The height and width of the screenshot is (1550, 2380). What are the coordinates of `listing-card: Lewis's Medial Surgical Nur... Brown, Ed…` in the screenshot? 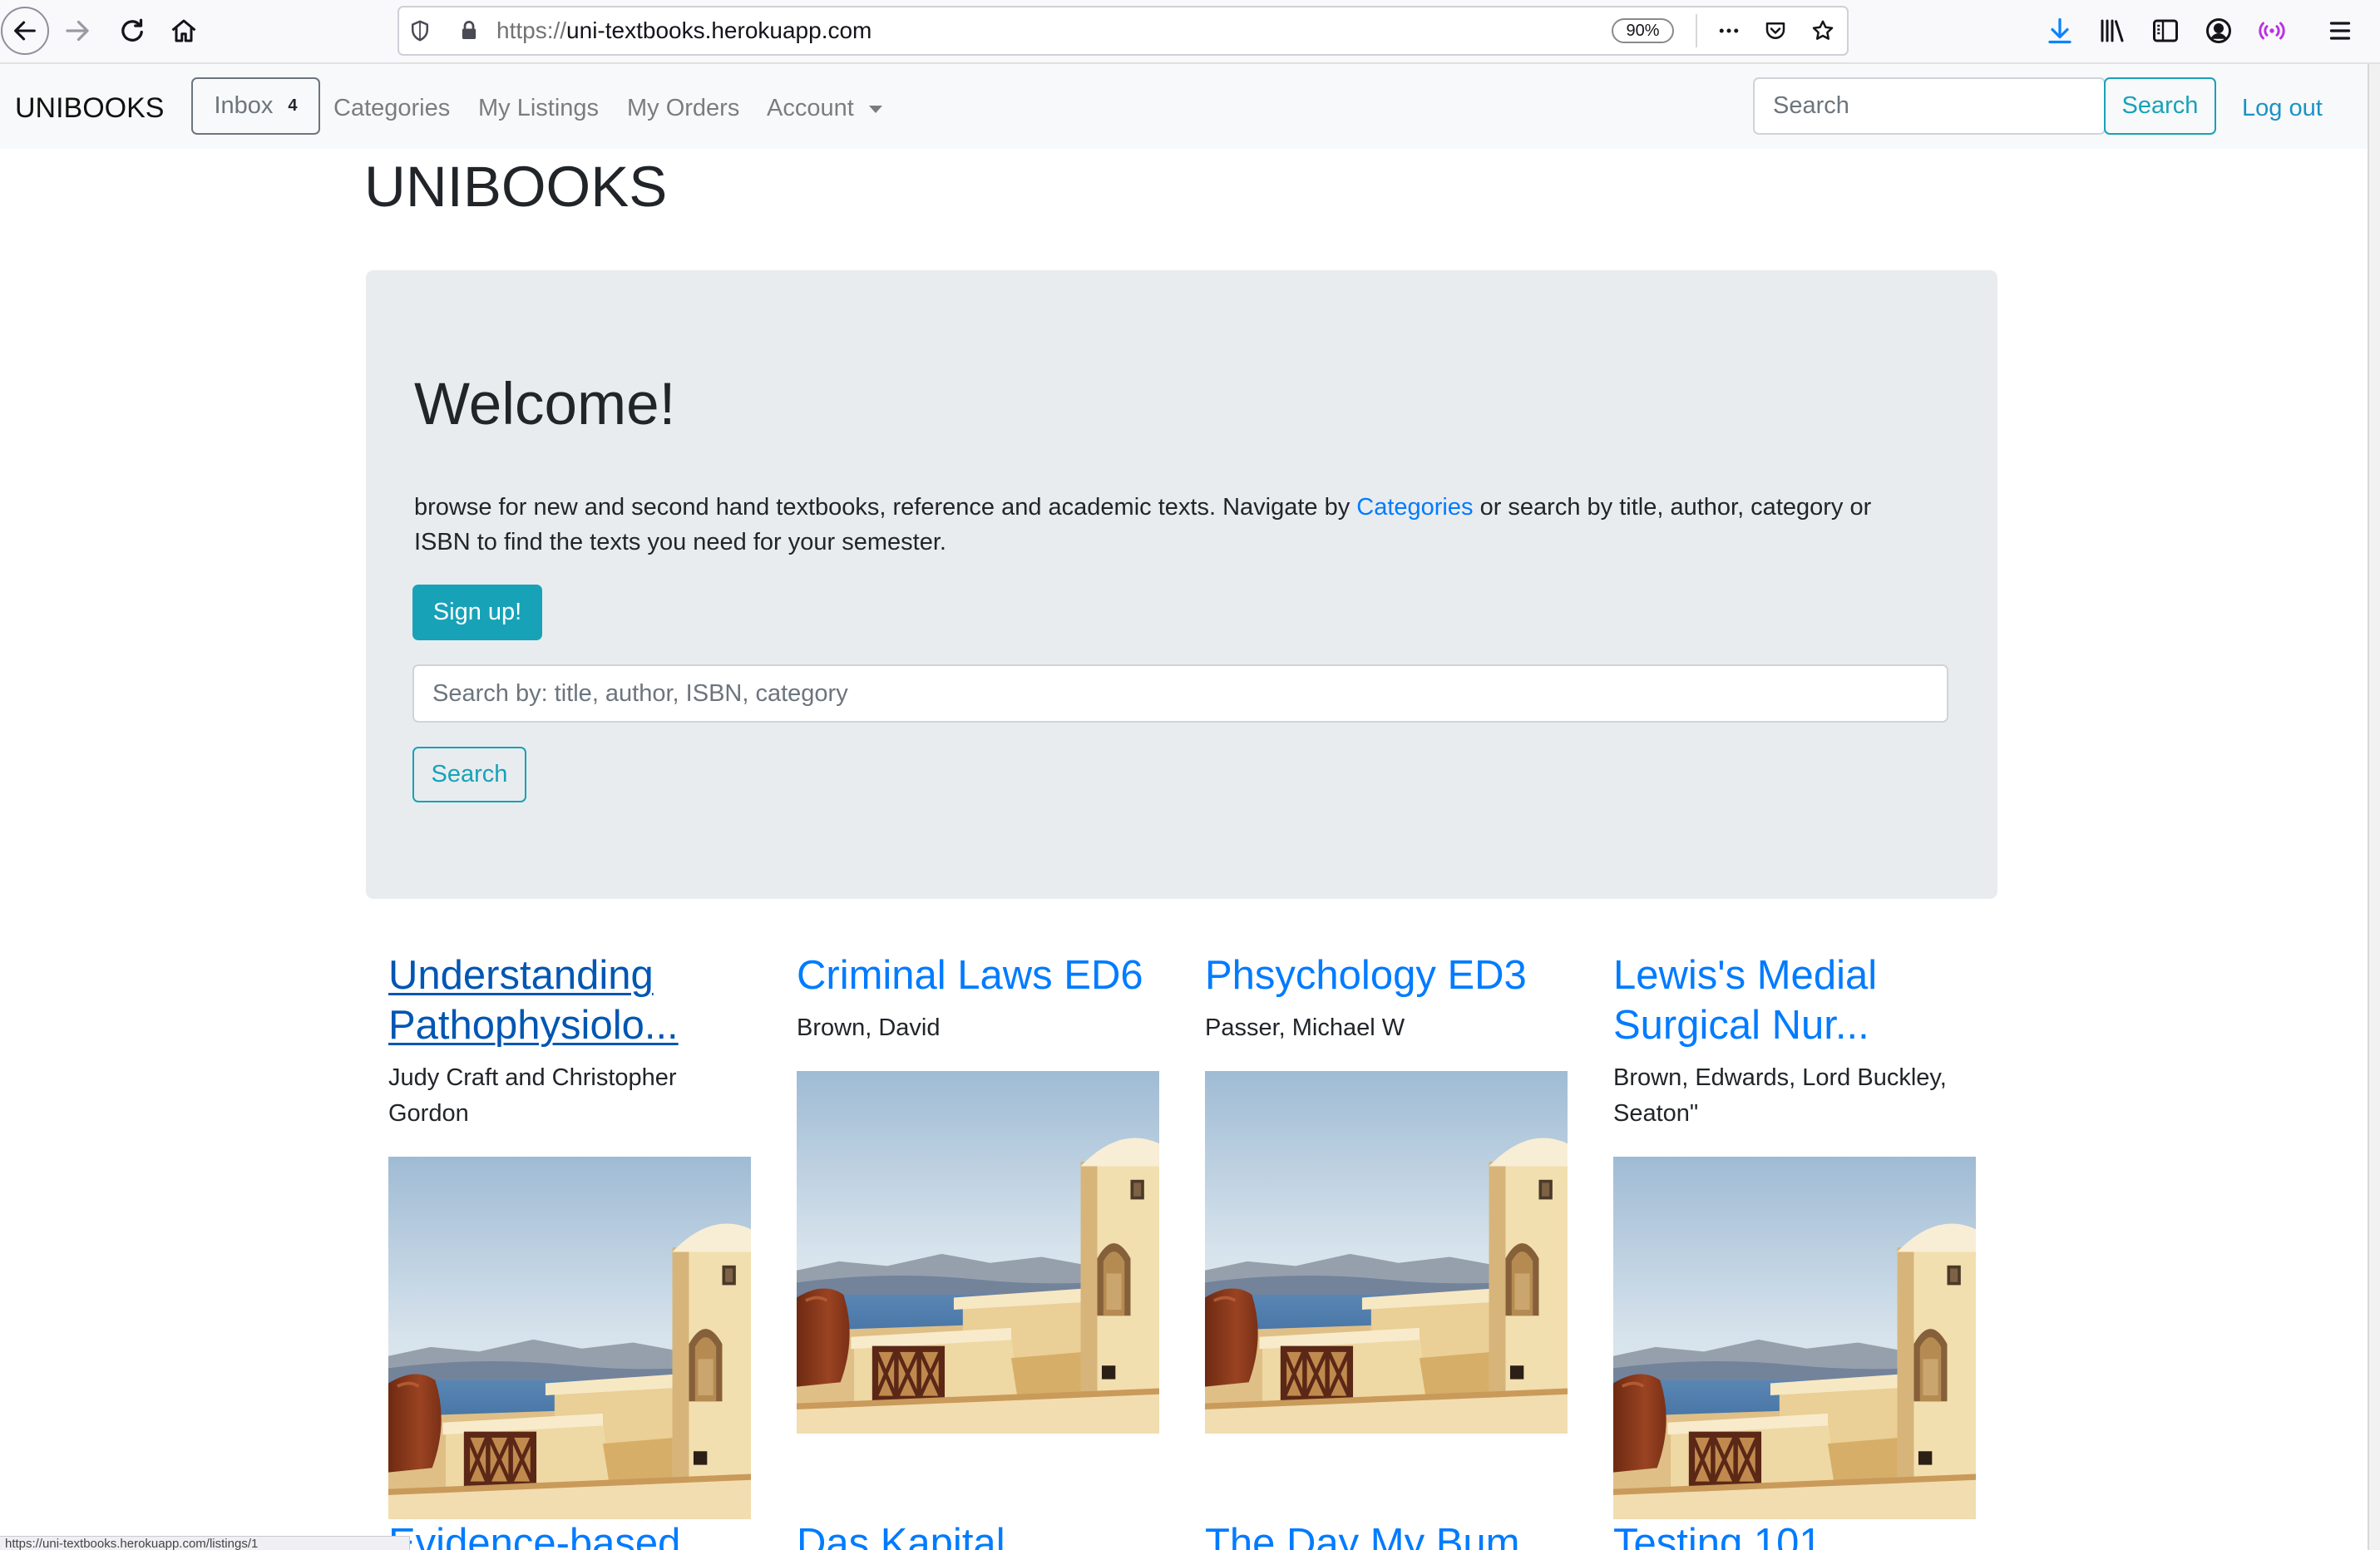 It's located at (1794, 1234).